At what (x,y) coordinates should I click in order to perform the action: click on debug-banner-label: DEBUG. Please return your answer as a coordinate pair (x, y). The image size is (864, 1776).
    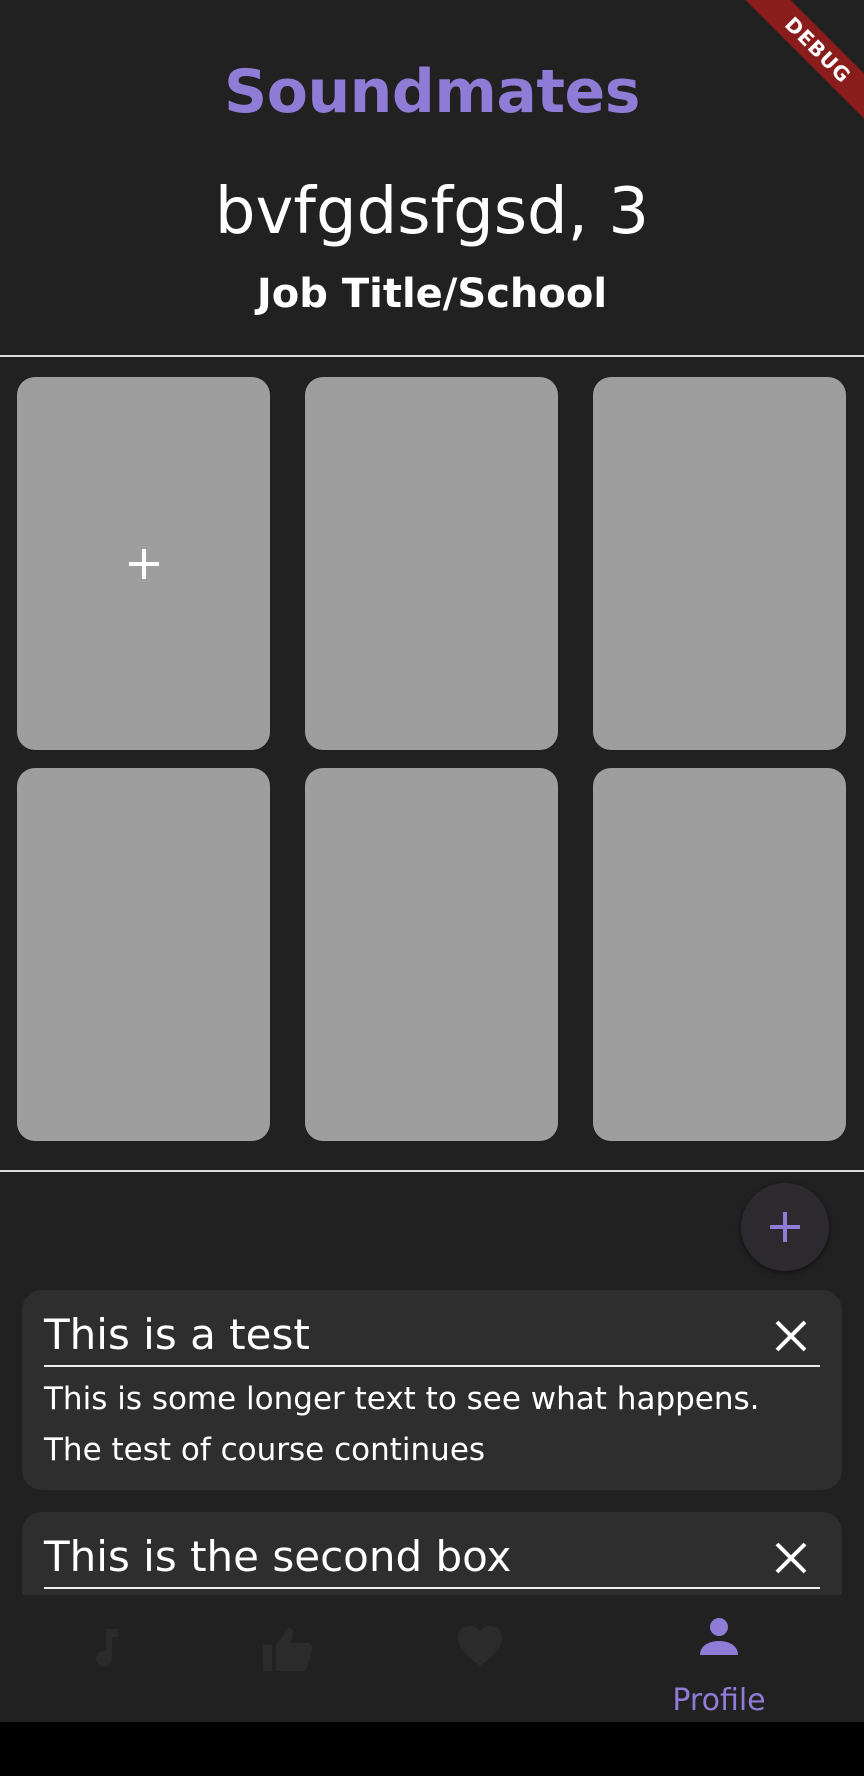
    Looking at the image, I should click on (799, 66).